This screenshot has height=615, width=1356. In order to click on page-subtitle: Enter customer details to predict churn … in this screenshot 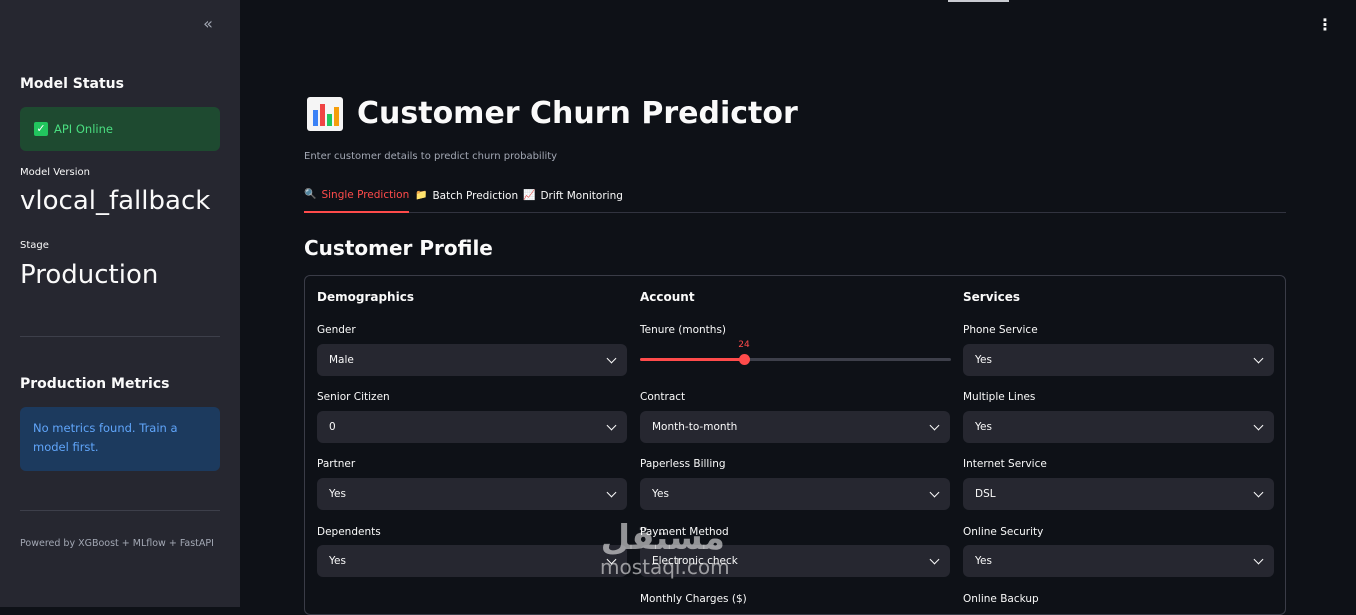, I will do `click(431, 156)`.